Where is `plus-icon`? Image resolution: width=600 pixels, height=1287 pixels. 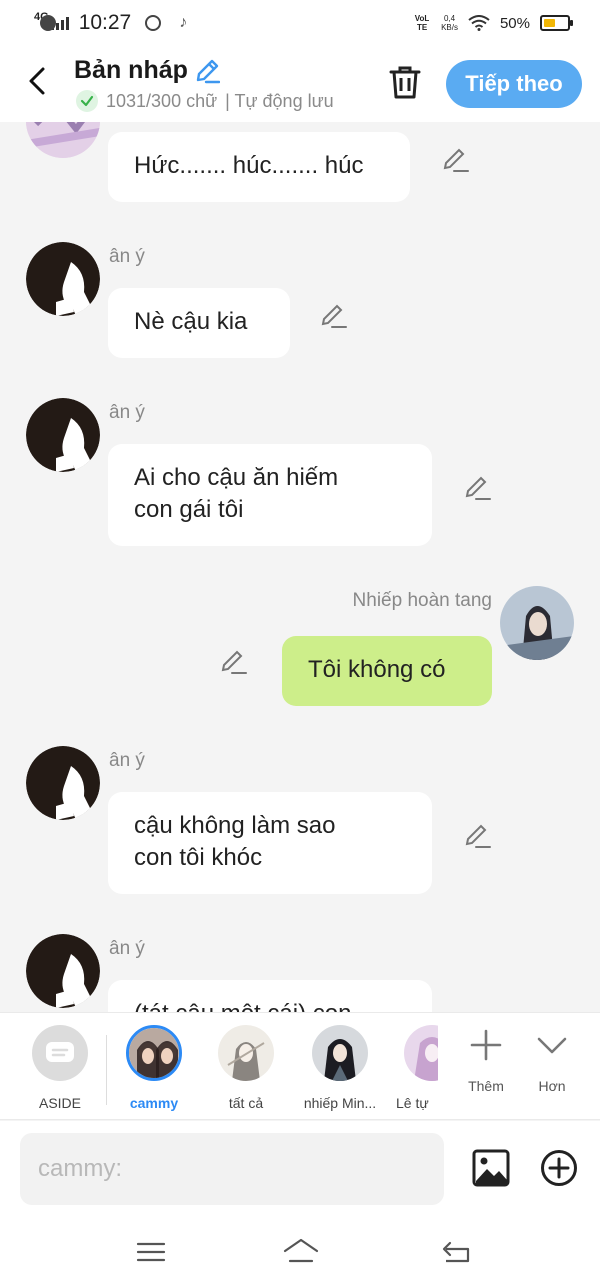
plus-icon is located at coordinates (486, 1045).